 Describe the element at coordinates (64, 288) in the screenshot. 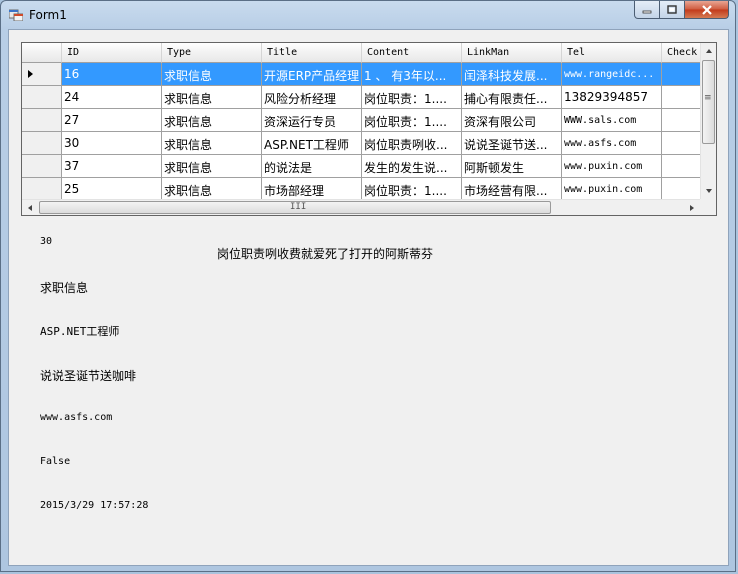

I see `type-label: 求职信息` at that location.